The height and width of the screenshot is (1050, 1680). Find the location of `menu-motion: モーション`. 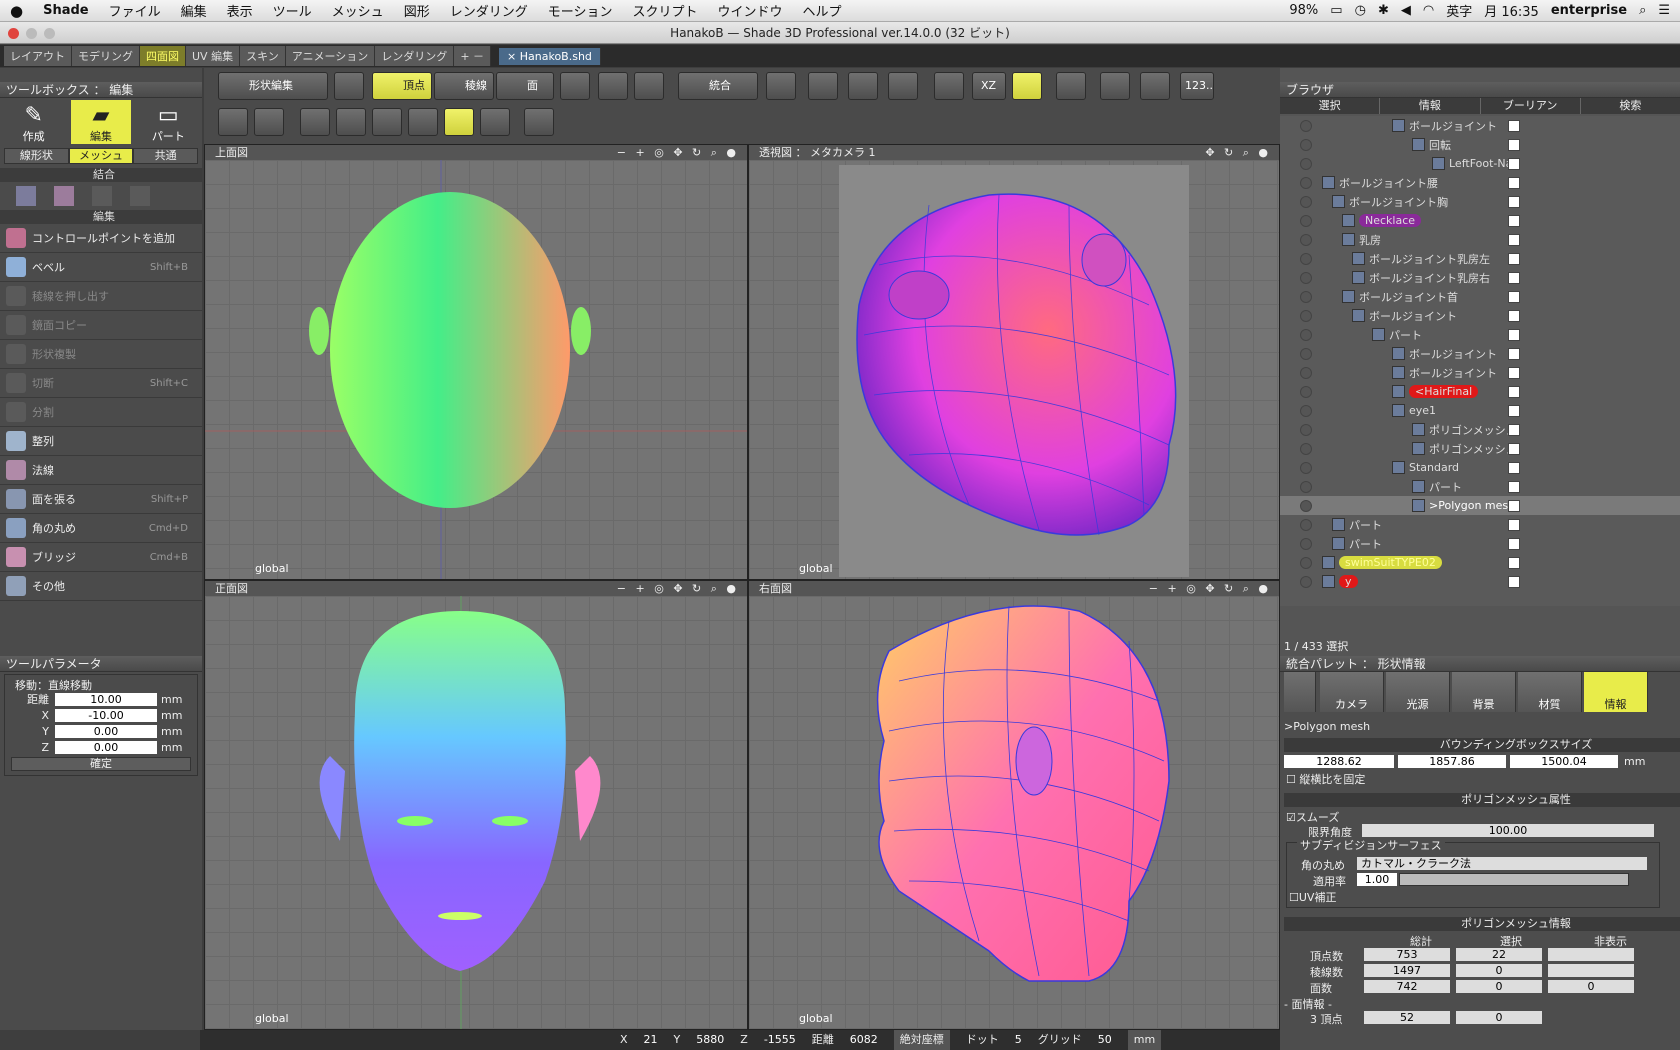

menu-motion: モーション is located at coordinates (580, 10).